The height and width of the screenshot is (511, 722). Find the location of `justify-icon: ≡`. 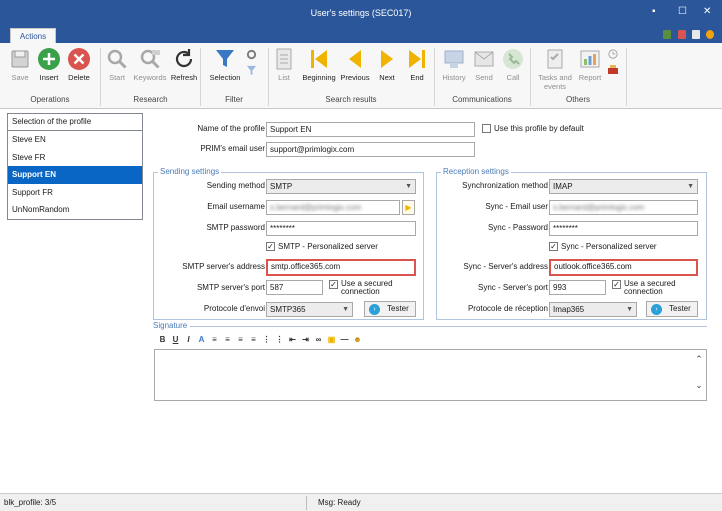

justify-icon: ≡ is located at coordinates (253, 339).